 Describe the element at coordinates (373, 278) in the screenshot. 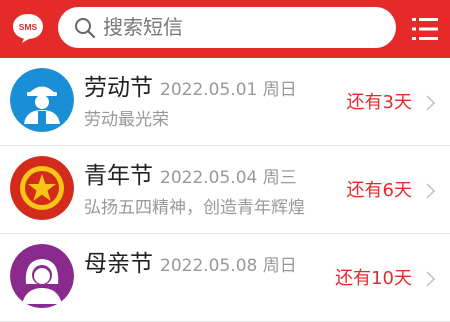

I see `holiday-countdown: 还有10天` at that location.